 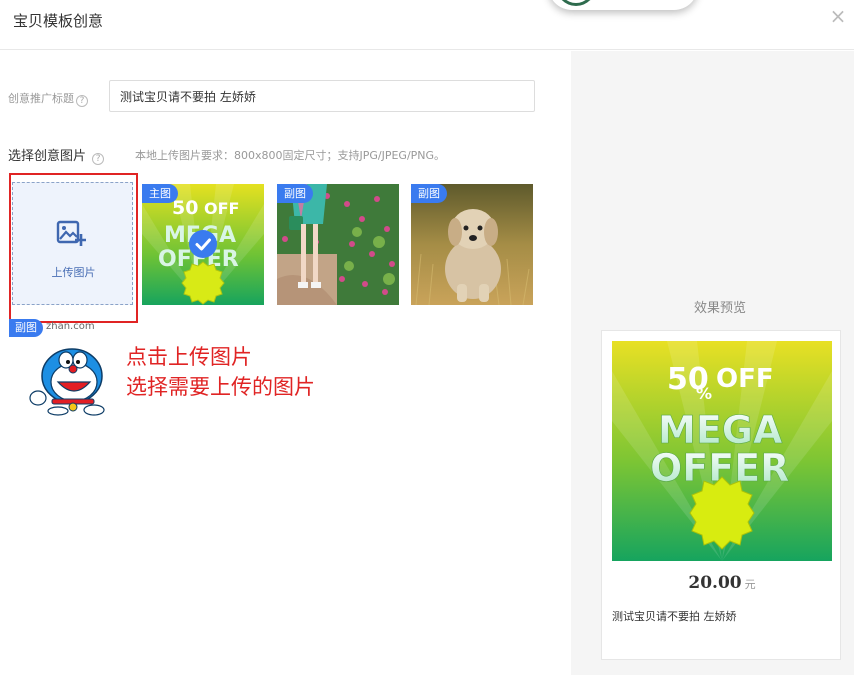 I want to click on preview-title: 测试宝贝请不要拍 左娇娇, so click(x=674, y=616).